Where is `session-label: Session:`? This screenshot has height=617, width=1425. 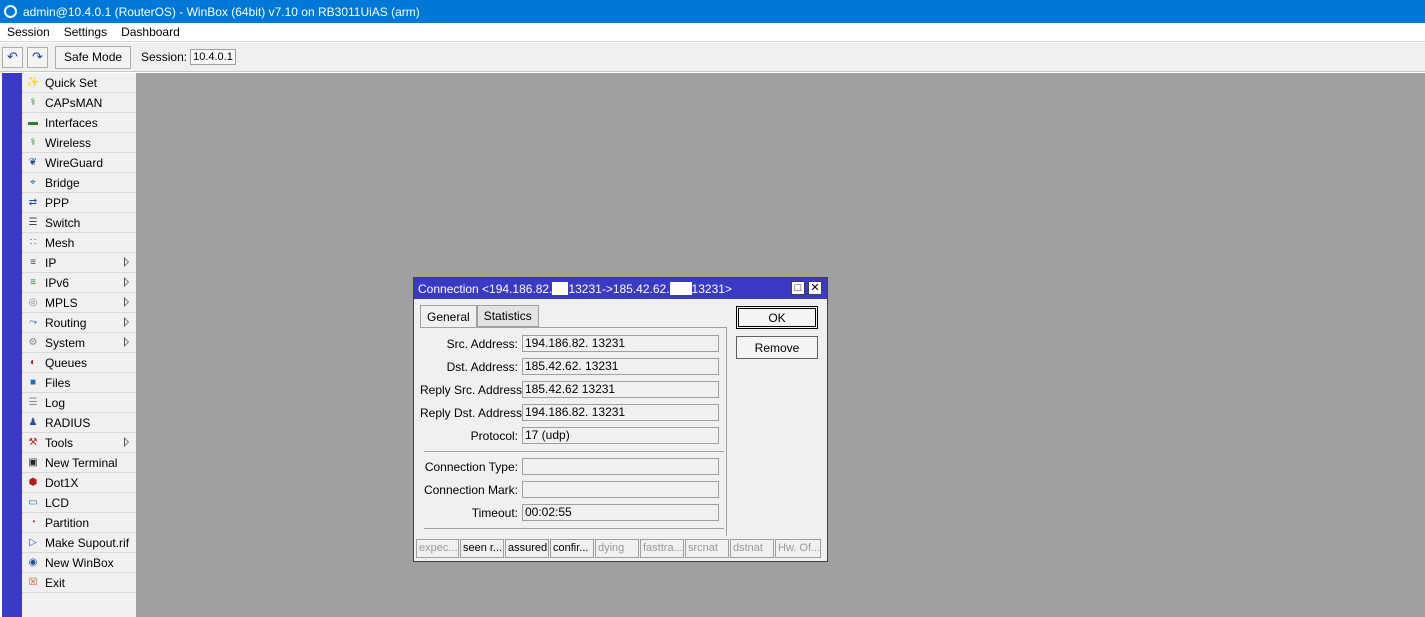 session-label: Session: is located at coordinates (164, 57).